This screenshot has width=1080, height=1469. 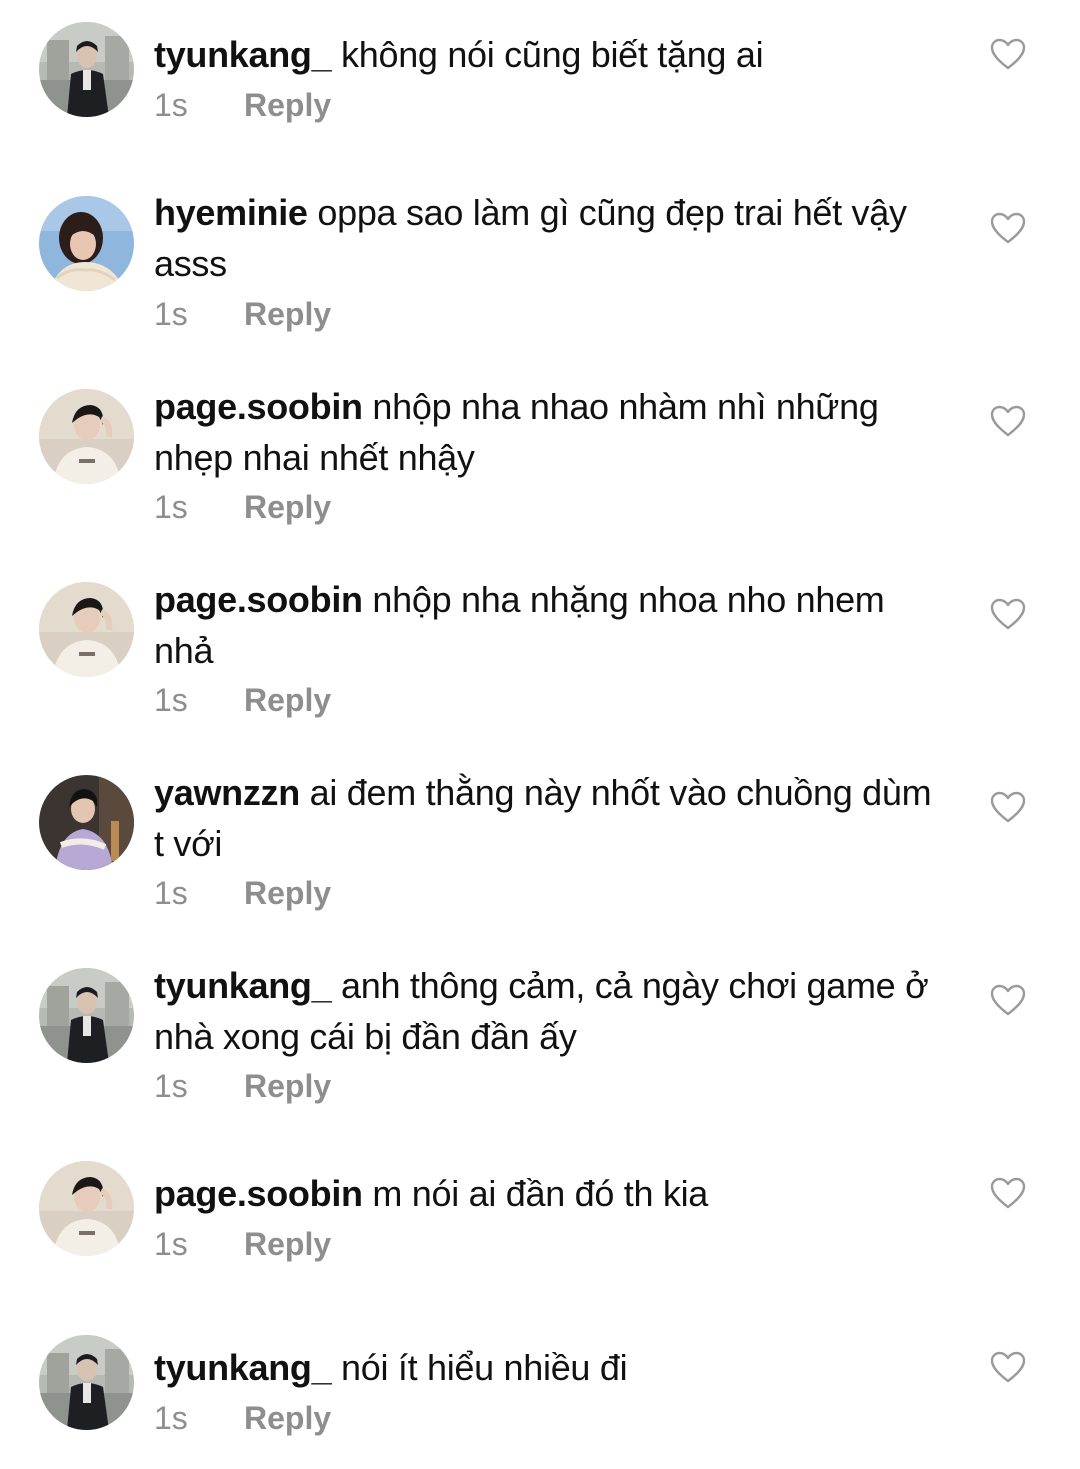 I want to click on comment-body: m nói ai đần đó th kia, so click(x=540, y=1193).